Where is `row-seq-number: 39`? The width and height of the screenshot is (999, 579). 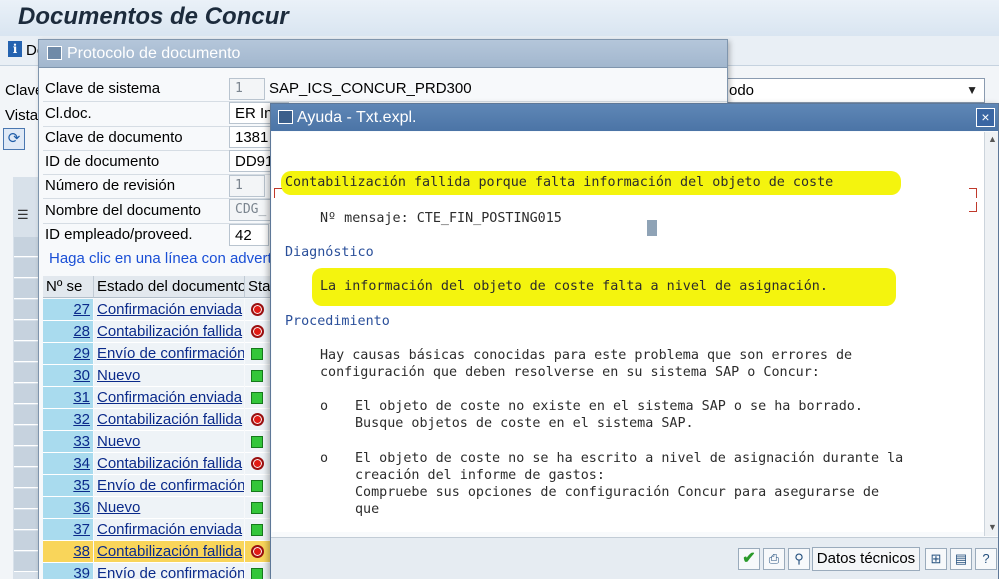 row-seq-number: 39 is located at coordinates (68, 571).